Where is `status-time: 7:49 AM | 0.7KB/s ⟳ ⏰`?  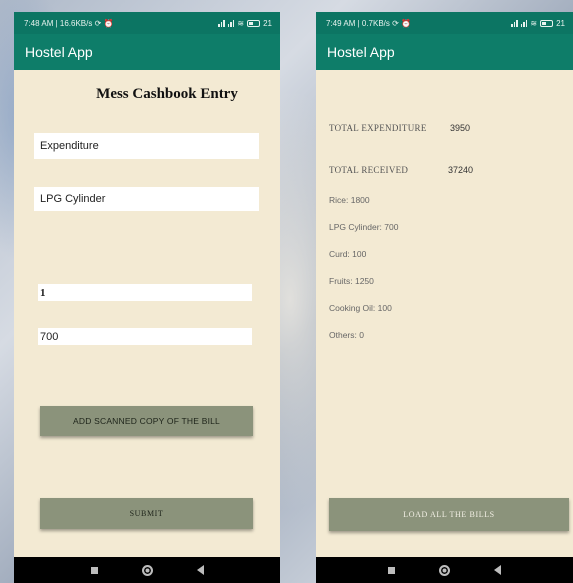 status-time: 7:49 AM | 0.7KB/s ⟳ ⏰ is located at coordinates (368, 23).